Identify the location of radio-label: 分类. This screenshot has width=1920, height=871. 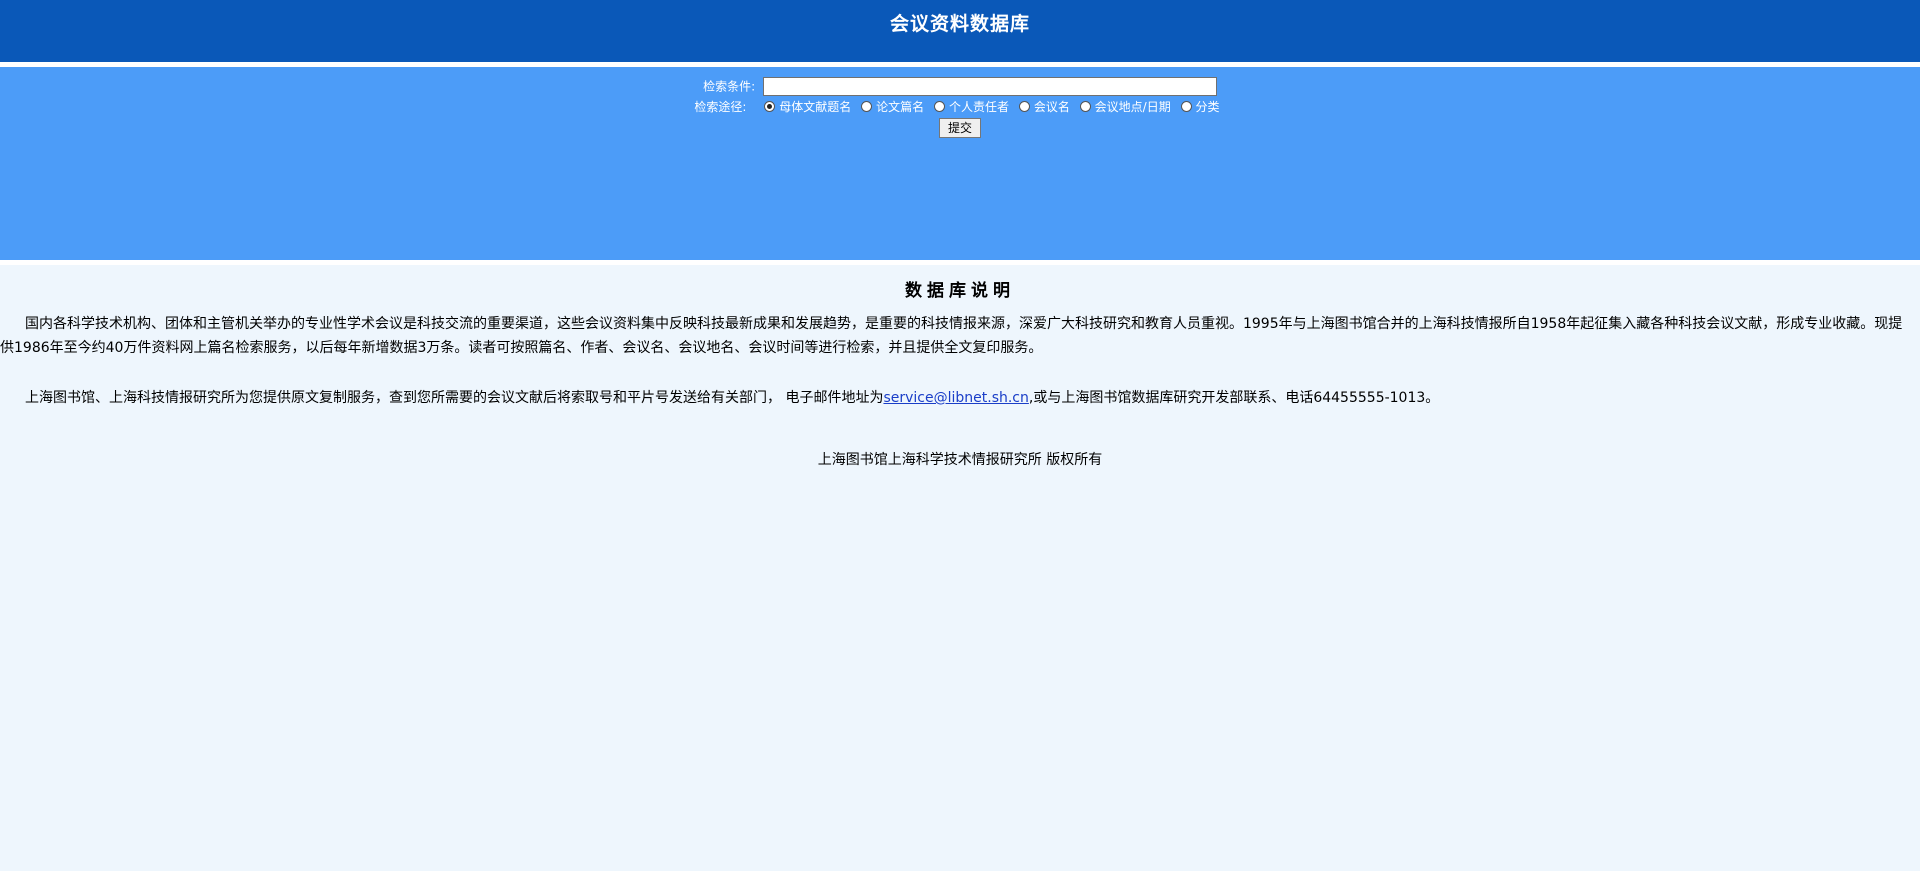
(1207, 107).